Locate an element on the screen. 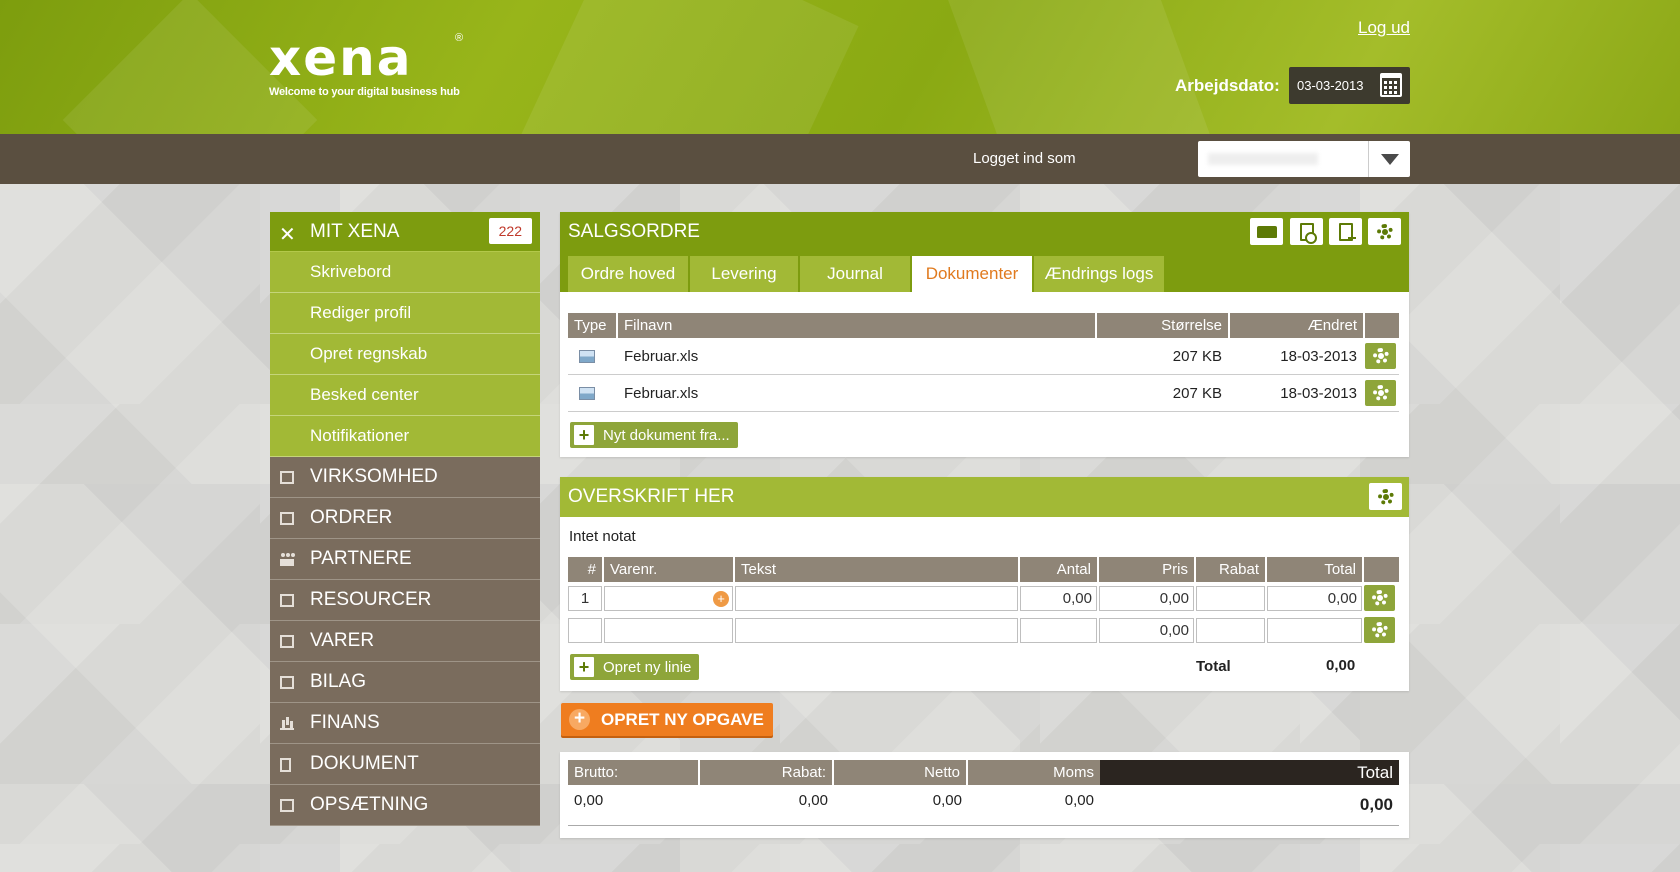 This screenshot has width=1680, height=872. sidebar-item-opsaetning: OPSÆTNING is located at coordinates (405, 805).